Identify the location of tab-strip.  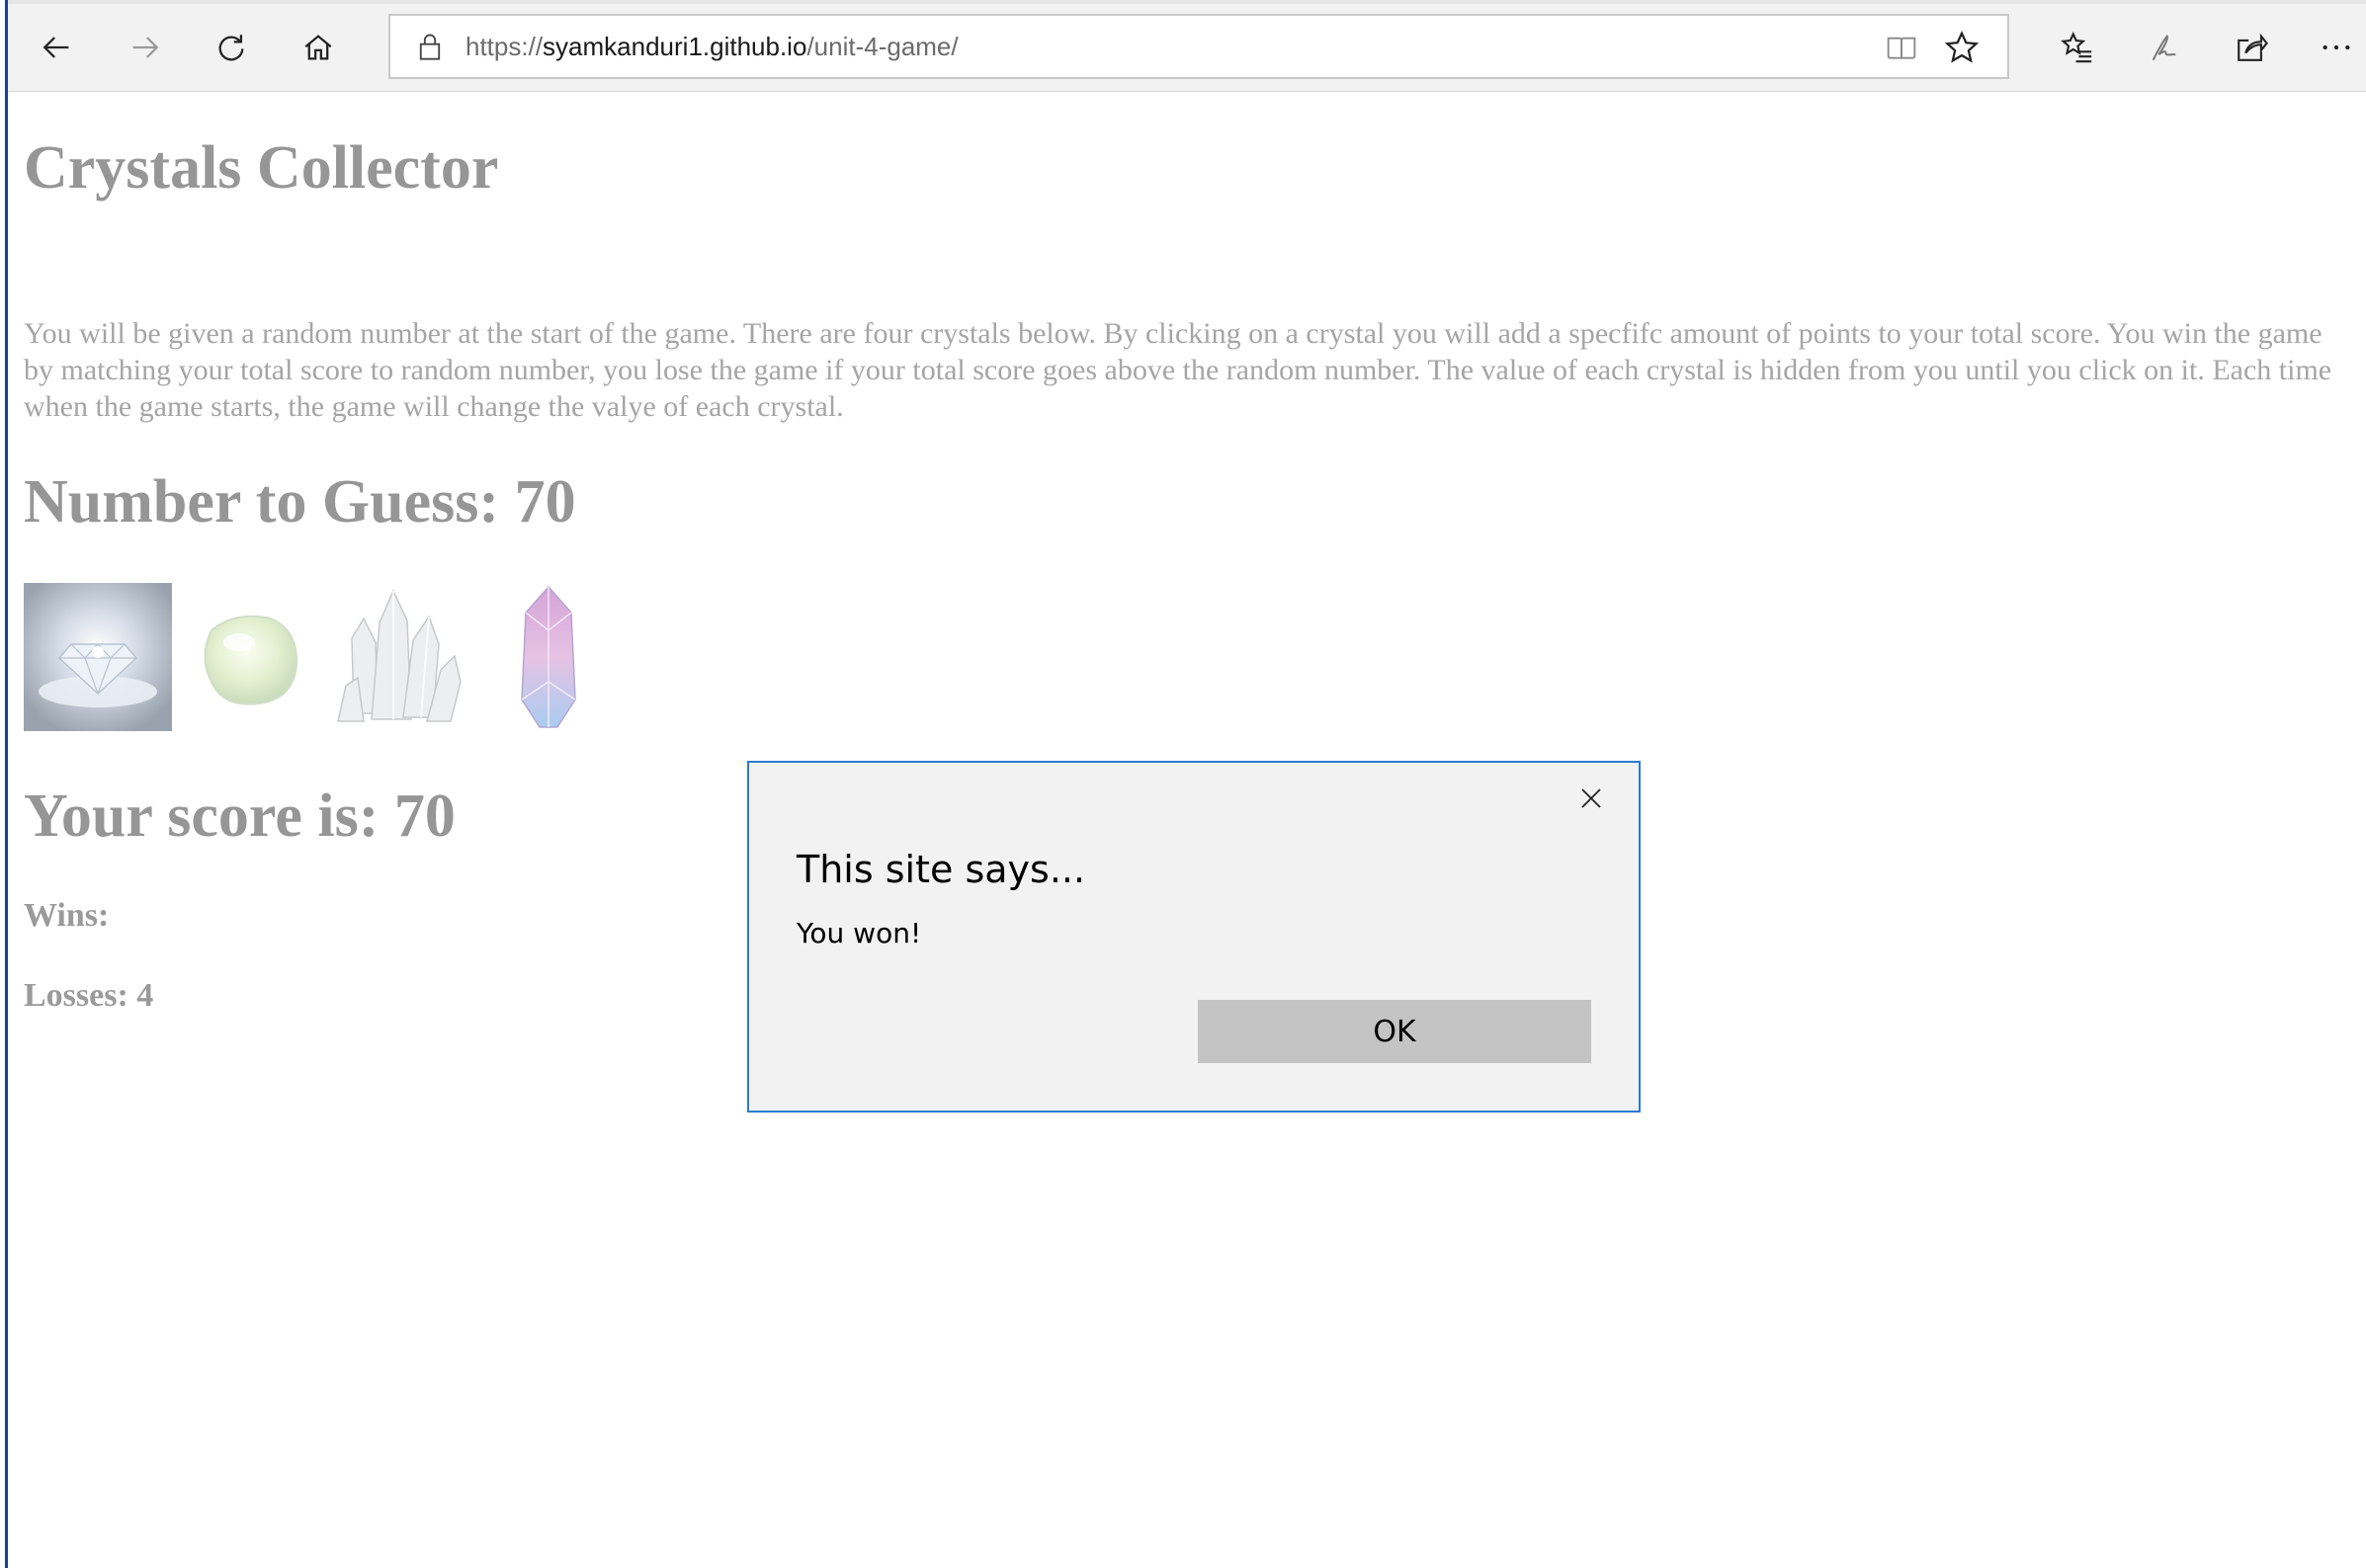
(1187, 2).